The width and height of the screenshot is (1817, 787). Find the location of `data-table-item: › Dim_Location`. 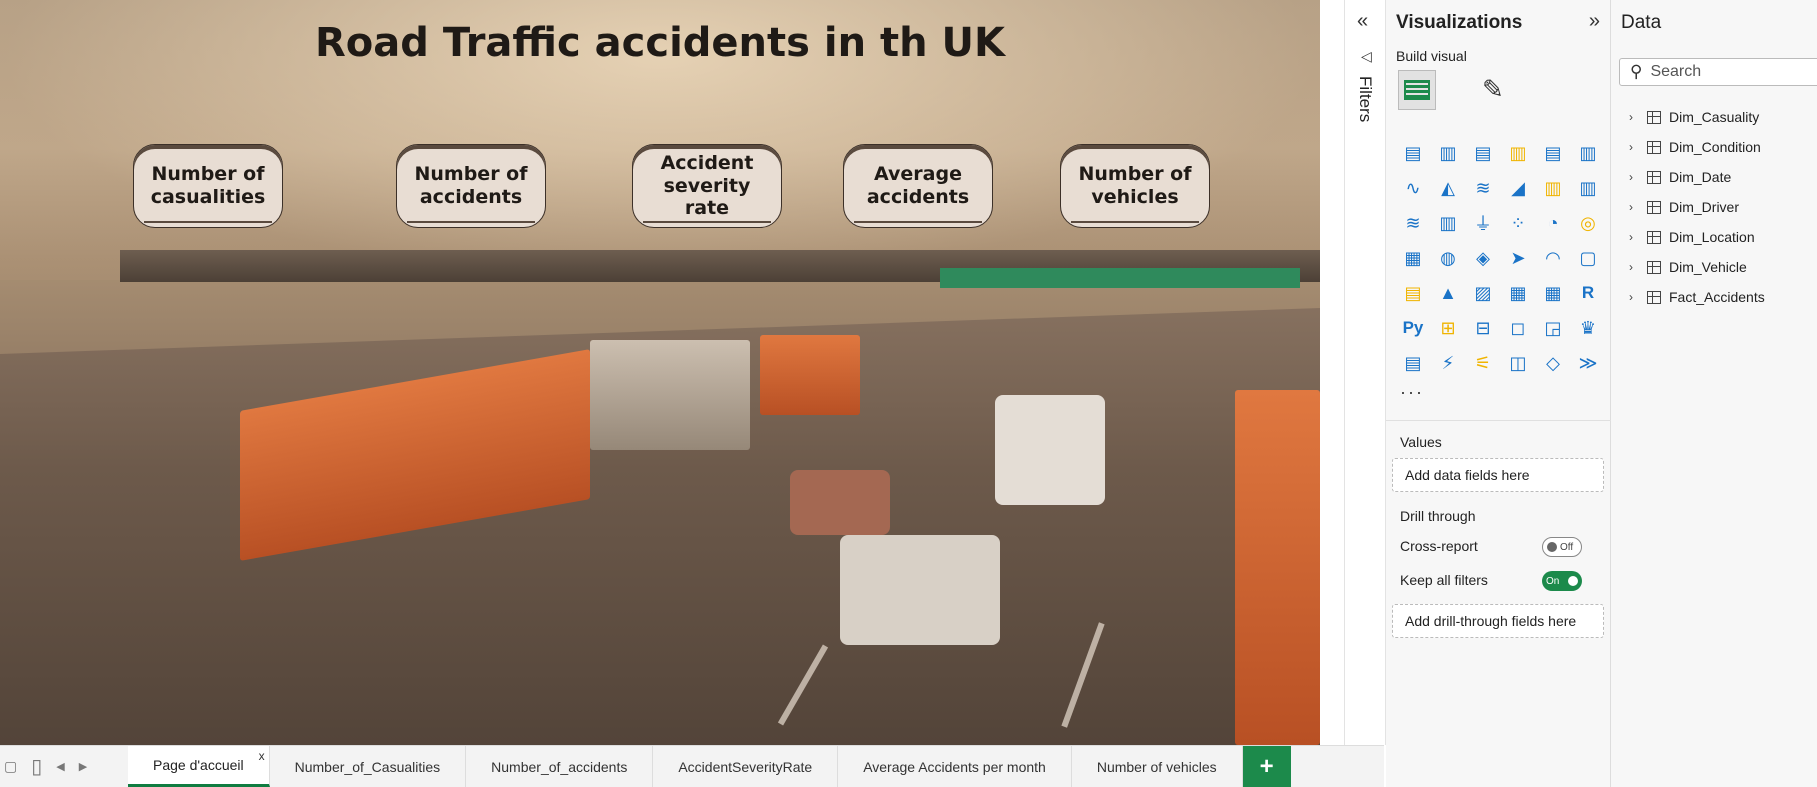

data-table-item: › Dim_Location is located at coordinates (1697, 237).